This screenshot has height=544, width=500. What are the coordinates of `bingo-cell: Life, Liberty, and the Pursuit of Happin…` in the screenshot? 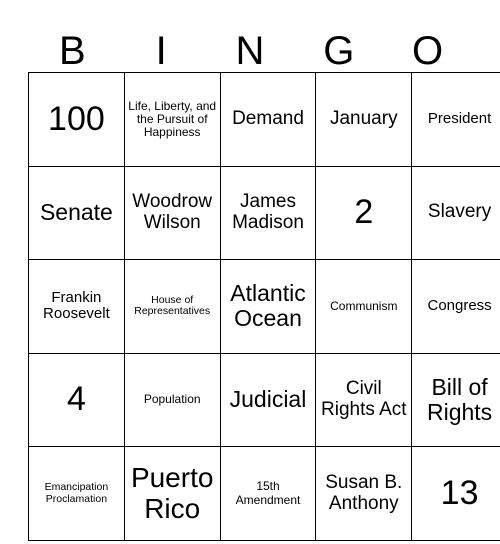 It's located at (172, 119).